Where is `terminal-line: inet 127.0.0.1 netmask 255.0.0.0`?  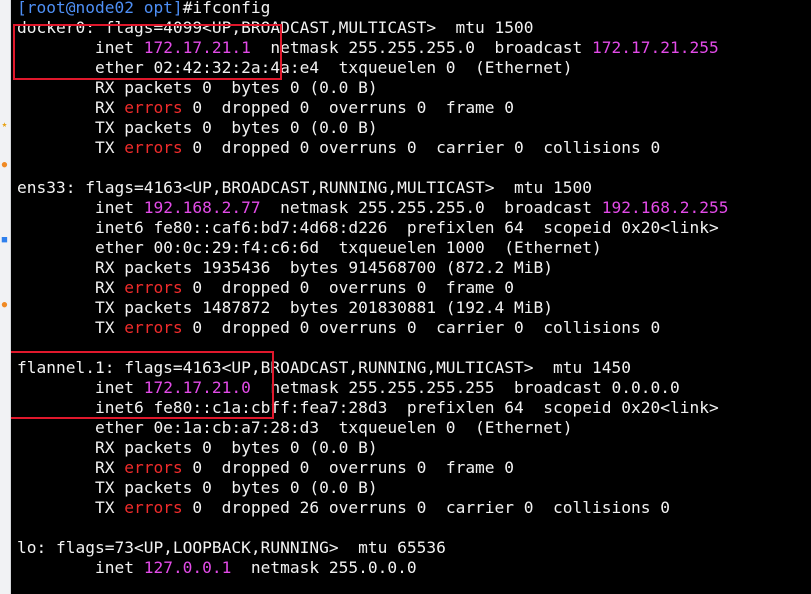 terminal-line: inet 127.0.0.1 netmask 255.0.0.0 is located at coordinates (372, 568).